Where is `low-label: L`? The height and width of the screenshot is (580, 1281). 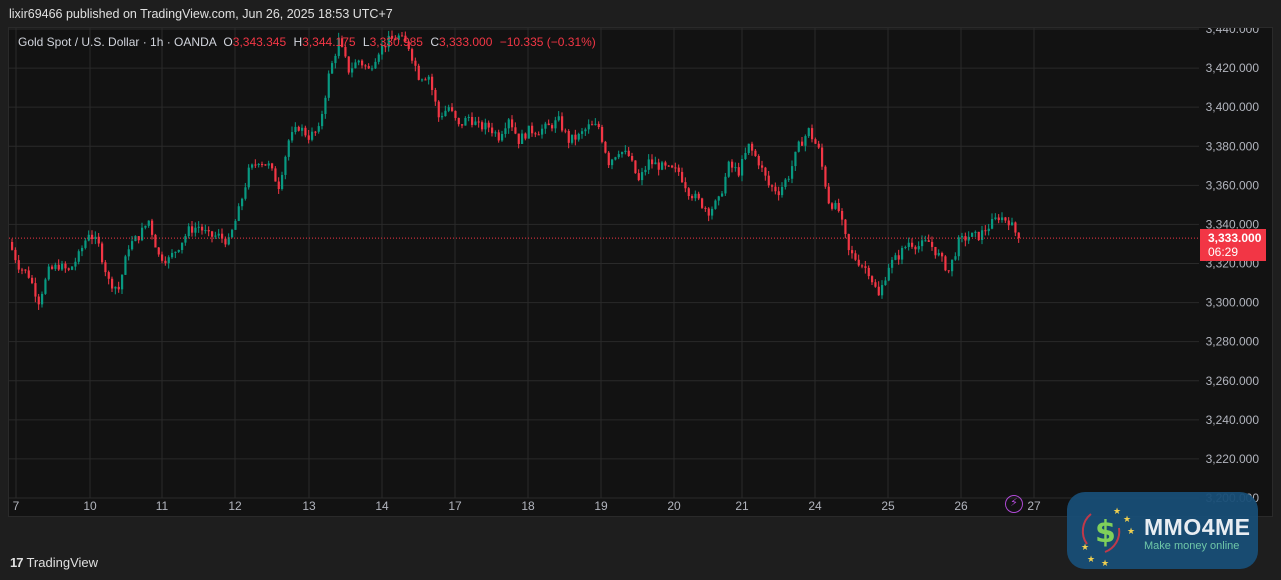 low-label: L is located at coordinates (366, 42).